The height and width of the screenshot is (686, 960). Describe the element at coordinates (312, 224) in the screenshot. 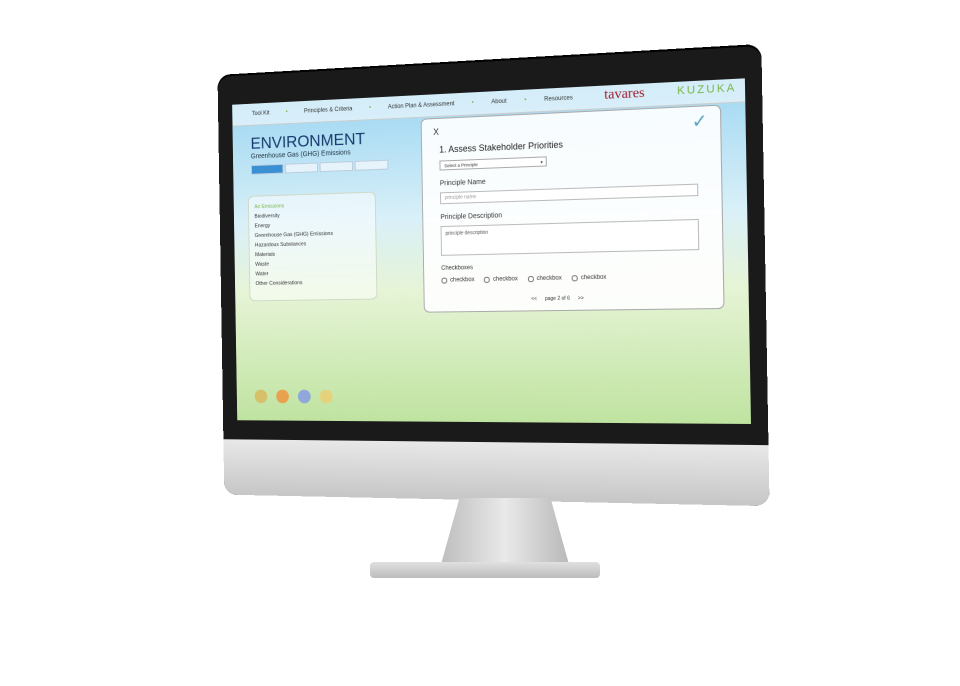

I see `list-item: Energy` at that location.